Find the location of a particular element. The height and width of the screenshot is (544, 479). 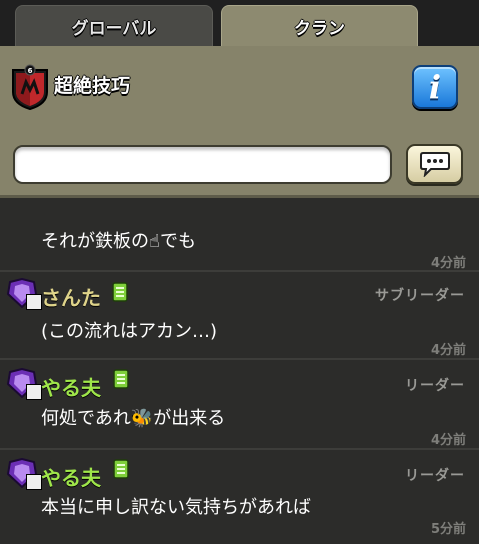

message-text: (この流れはアカン…) is located at coordinates (129, 331).